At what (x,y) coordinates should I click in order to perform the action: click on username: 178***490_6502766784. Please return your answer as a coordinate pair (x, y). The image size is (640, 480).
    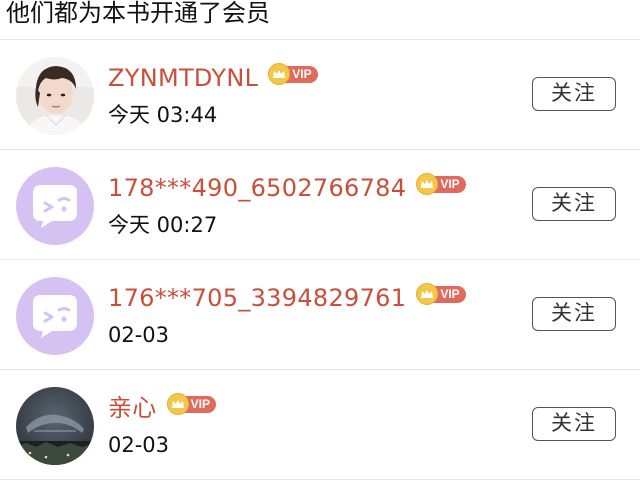
    Looking at the image, I should click on (257, 188).